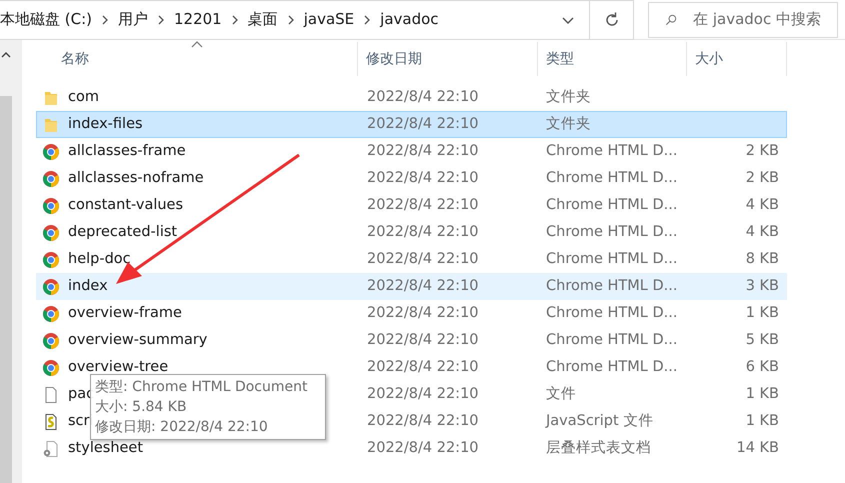 Image resolution: width=845 pixels, height=483 pixels. I want to click on file-size: 6 KB, so click(762, 366).